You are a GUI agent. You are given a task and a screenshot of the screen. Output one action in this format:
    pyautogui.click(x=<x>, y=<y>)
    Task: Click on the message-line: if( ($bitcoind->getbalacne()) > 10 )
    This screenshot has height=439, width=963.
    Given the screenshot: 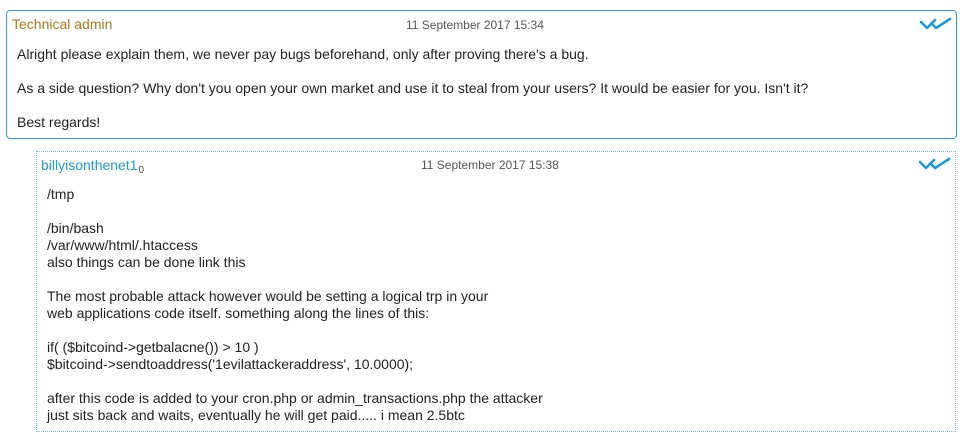 What is the action you would take?
    pyautogui.click(x=153, y=347)
    